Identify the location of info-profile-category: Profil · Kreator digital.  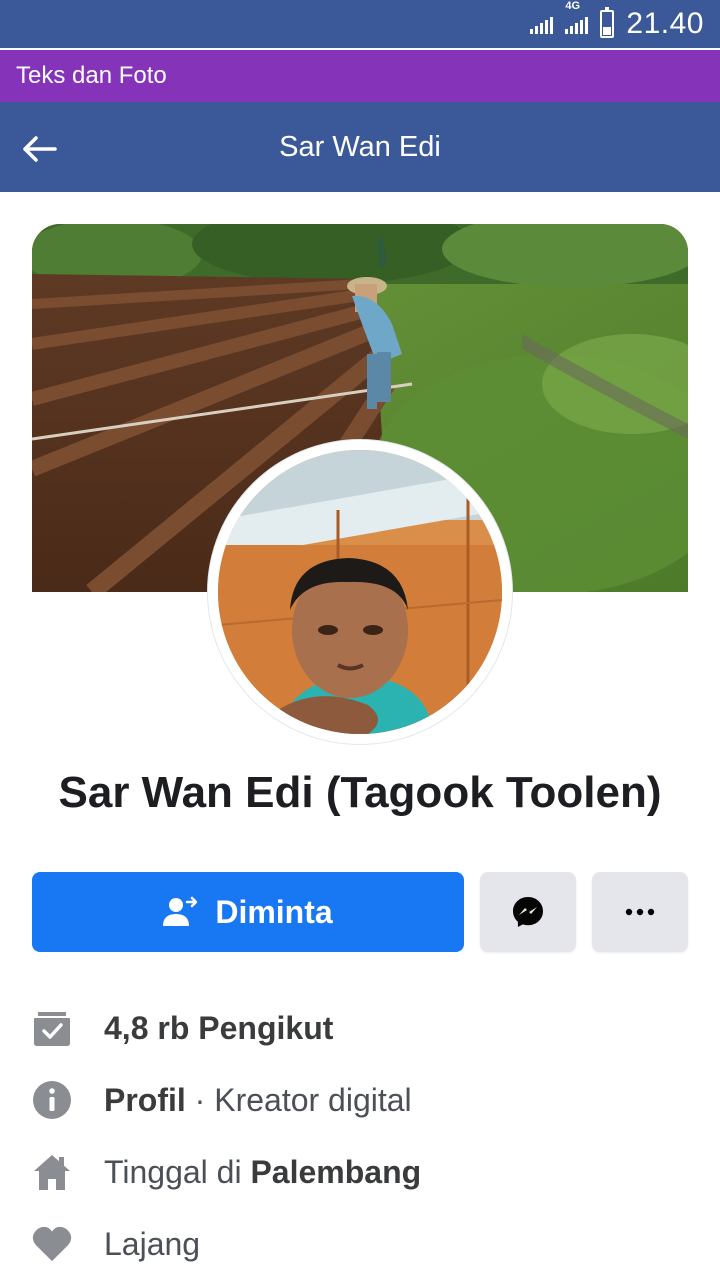
(222, 1100).